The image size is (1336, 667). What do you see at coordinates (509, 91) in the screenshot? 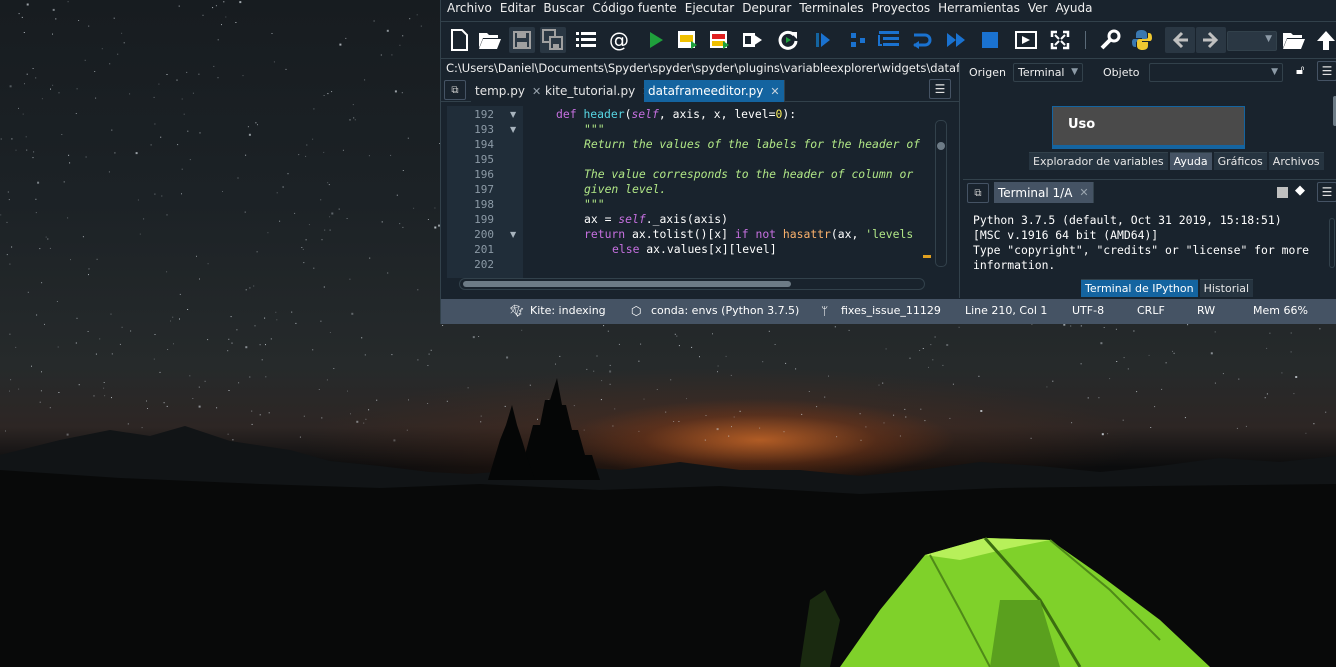
I see `editor-tab-temp: temp.py ✕` at bounding box center [509, 91].